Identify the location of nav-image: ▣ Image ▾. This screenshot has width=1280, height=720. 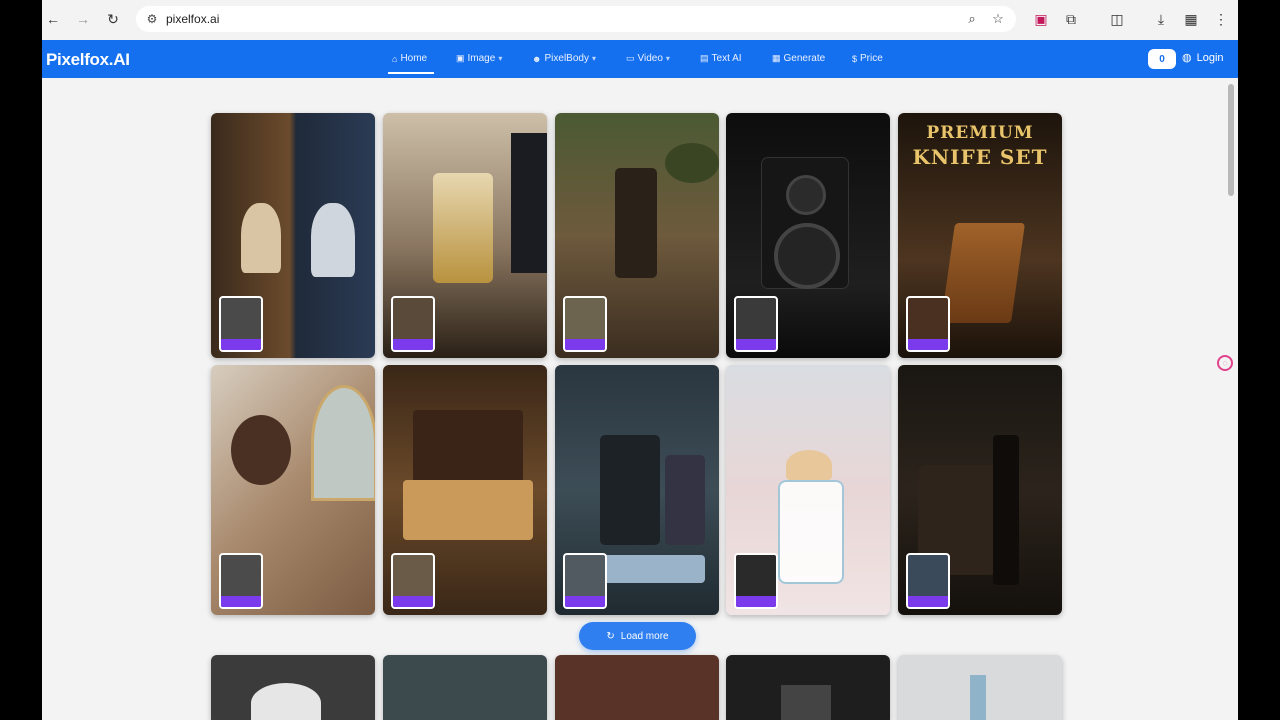
(479, 58).